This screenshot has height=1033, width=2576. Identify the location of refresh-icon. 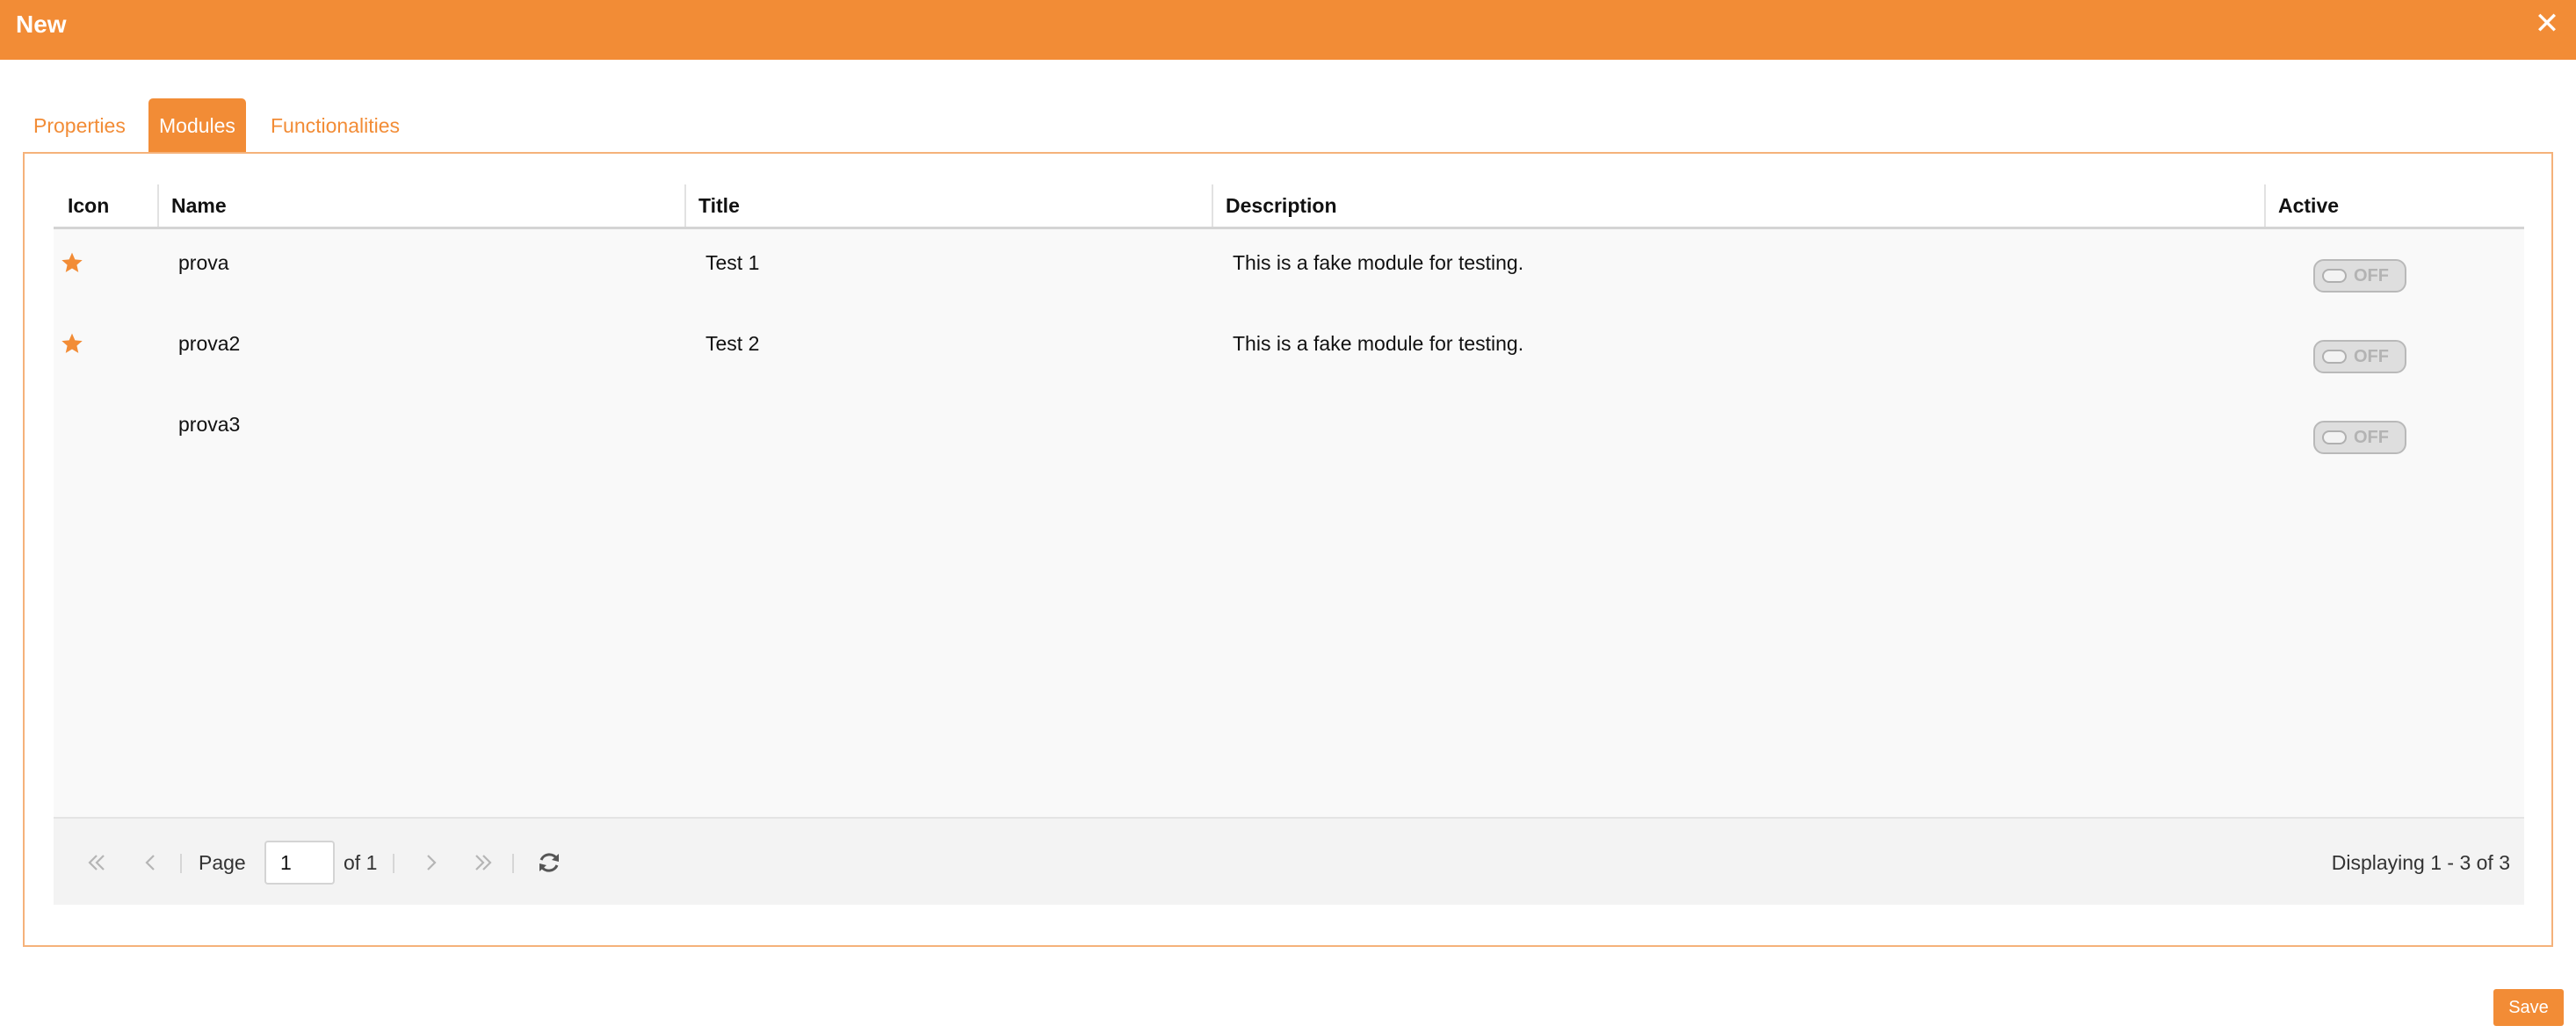
(549, 862).